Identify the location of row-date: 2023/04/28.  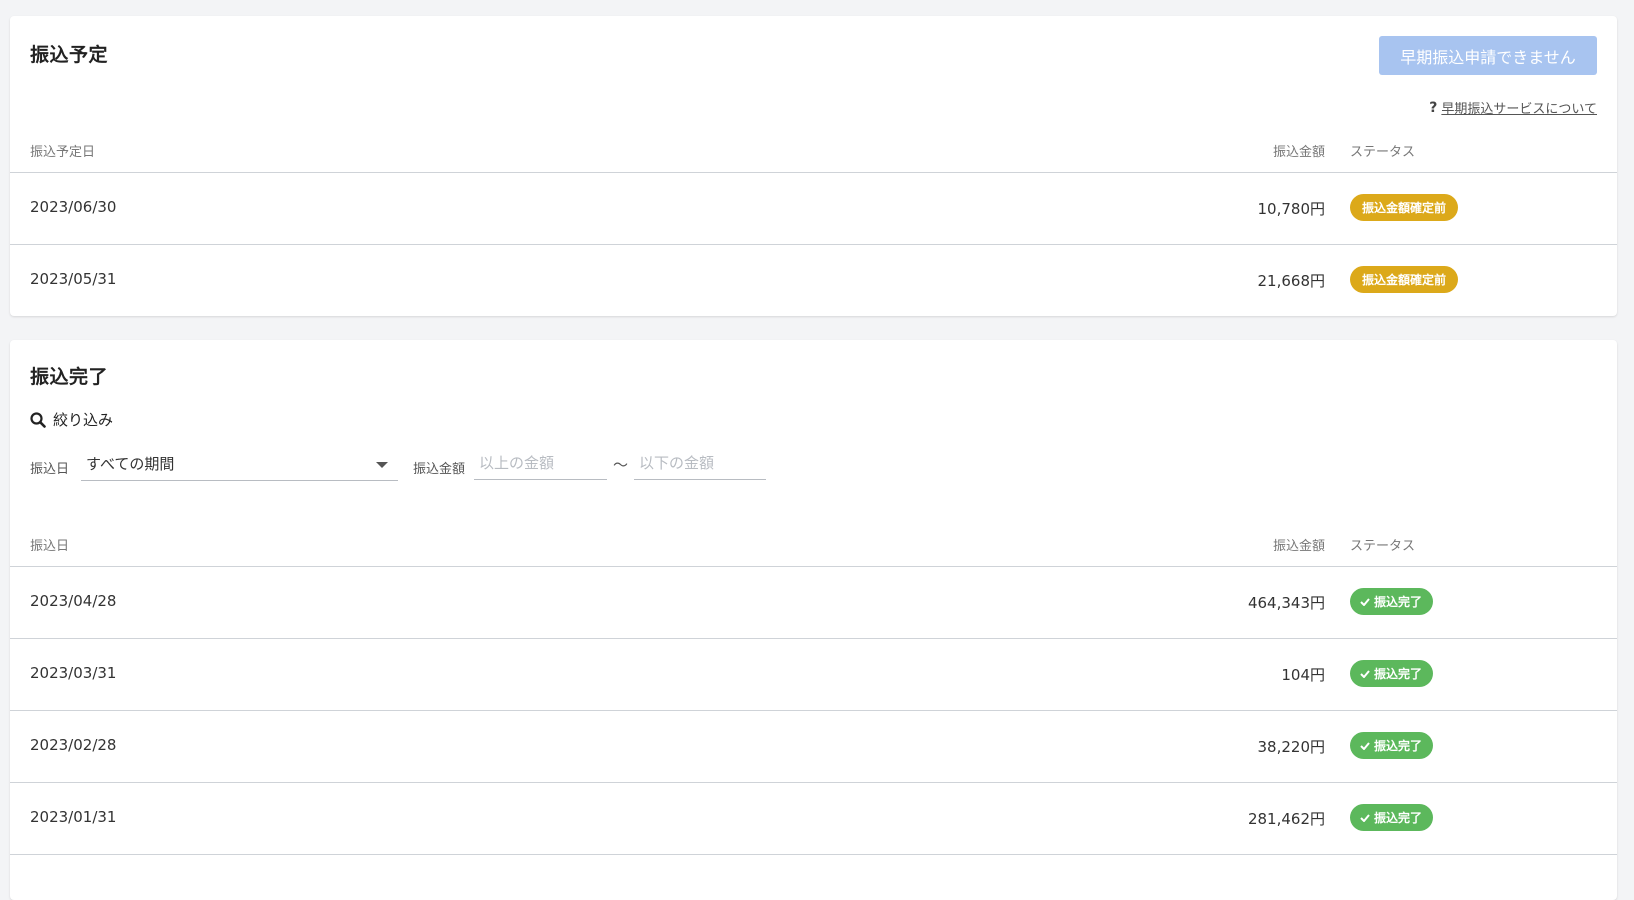
(73, 601).